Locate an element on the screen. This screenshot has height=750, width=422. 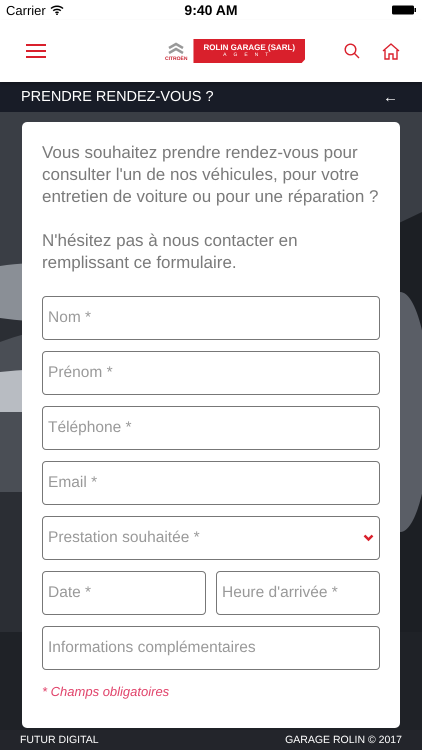
clock: 9:40 AM is located at coordinates (211, 10).